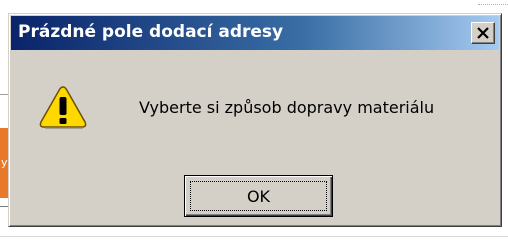 The image size is (508, 244). Describe the element at coordinates (254, 6) in the screenshot. I see `background-app-top` at that location.